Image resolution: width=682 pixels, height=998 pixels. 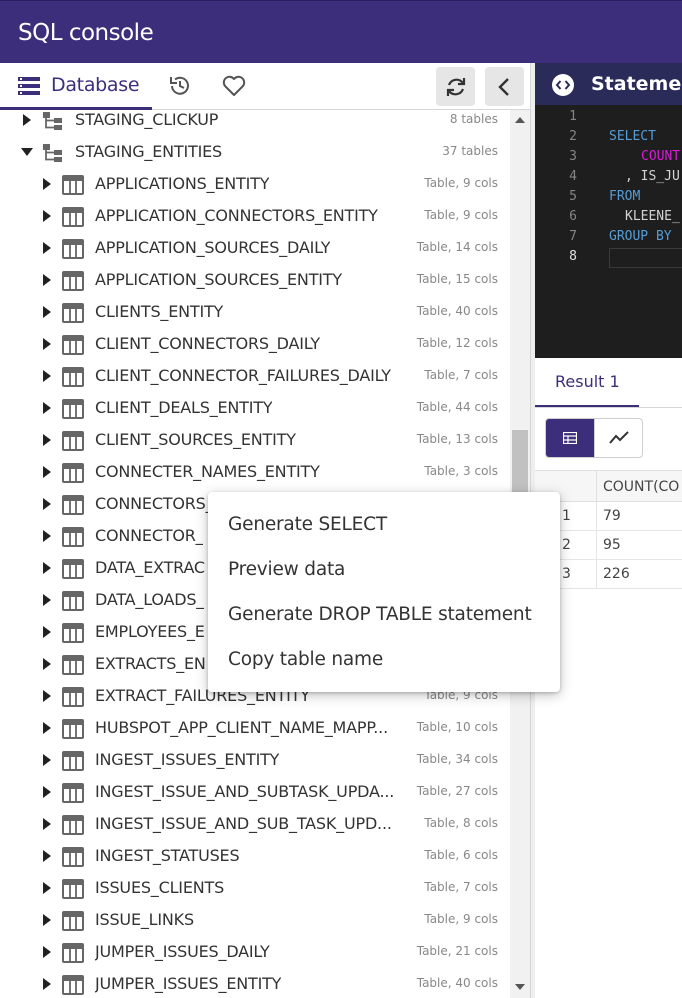 I want to click on tree-table-row: CLIENT_SOURCES_ENTITY Table, 13 cols, so click(x=255, y=440).